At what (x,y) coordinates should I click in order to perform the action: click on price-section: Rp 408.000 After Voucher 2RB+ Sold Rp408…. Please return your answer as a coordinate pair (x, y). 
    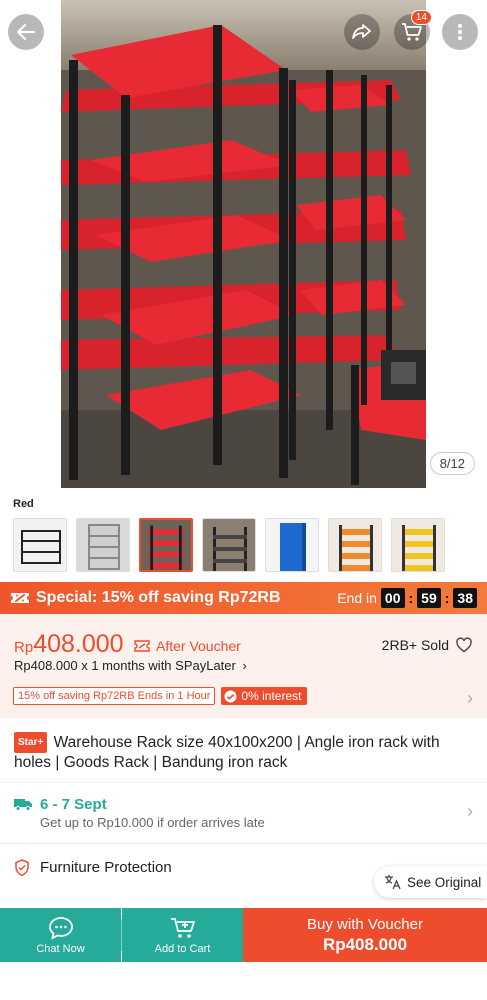
    Looking at the image, I should click on (243, 666).